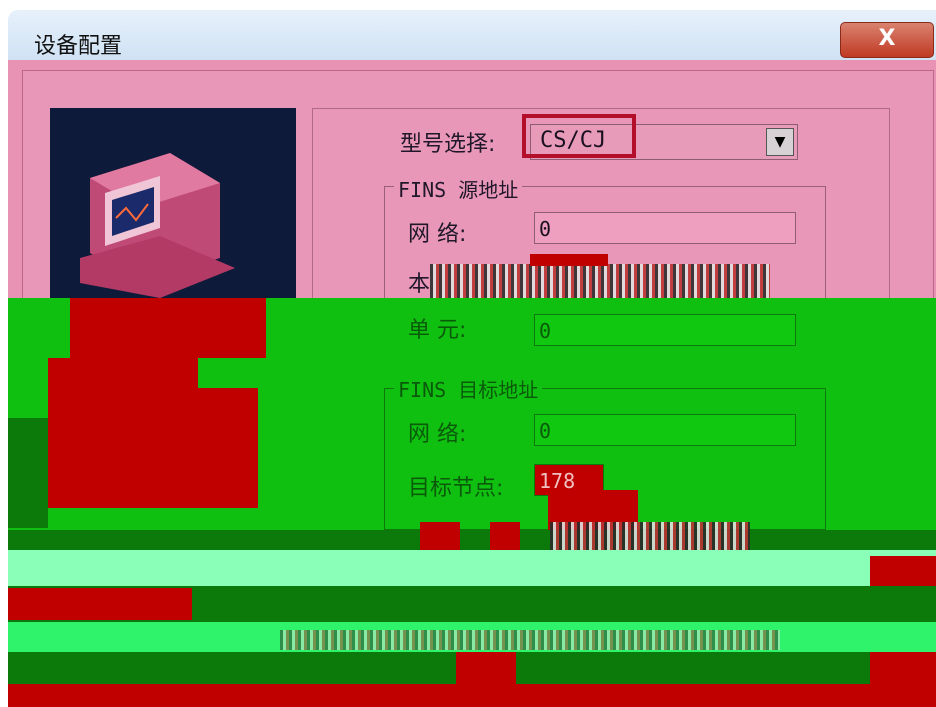 The width and height of the screenshot is (936, 707). I want to click on target-network-input: 0, so click(665, 430).